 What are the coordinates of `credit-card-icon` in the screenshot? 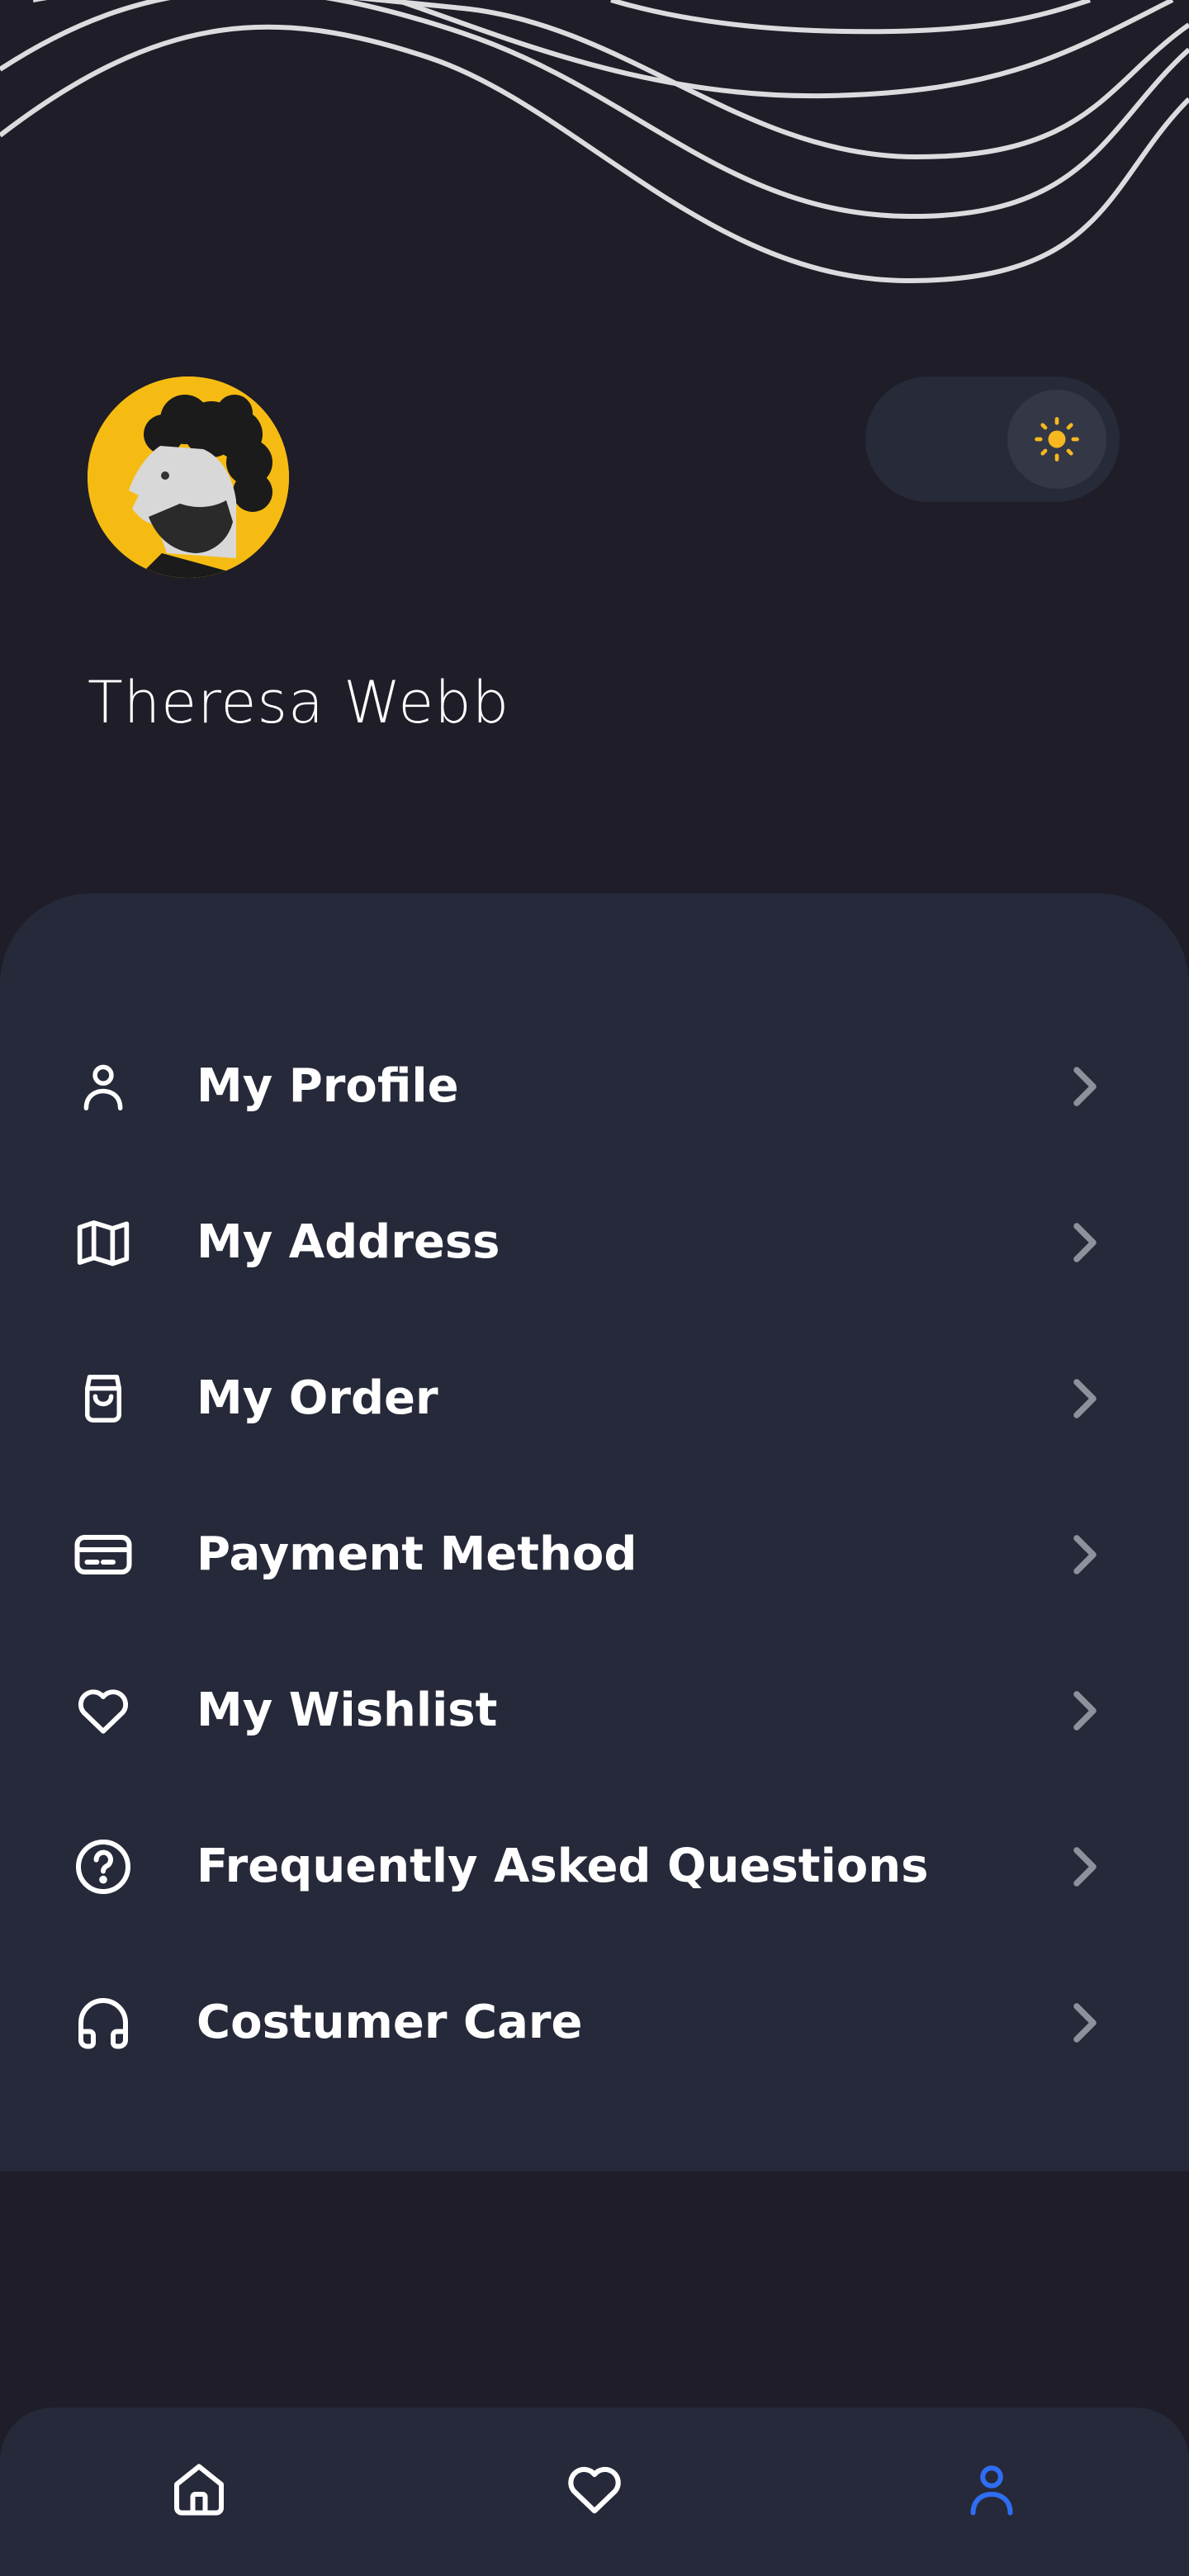 It's located at (103, 1554).